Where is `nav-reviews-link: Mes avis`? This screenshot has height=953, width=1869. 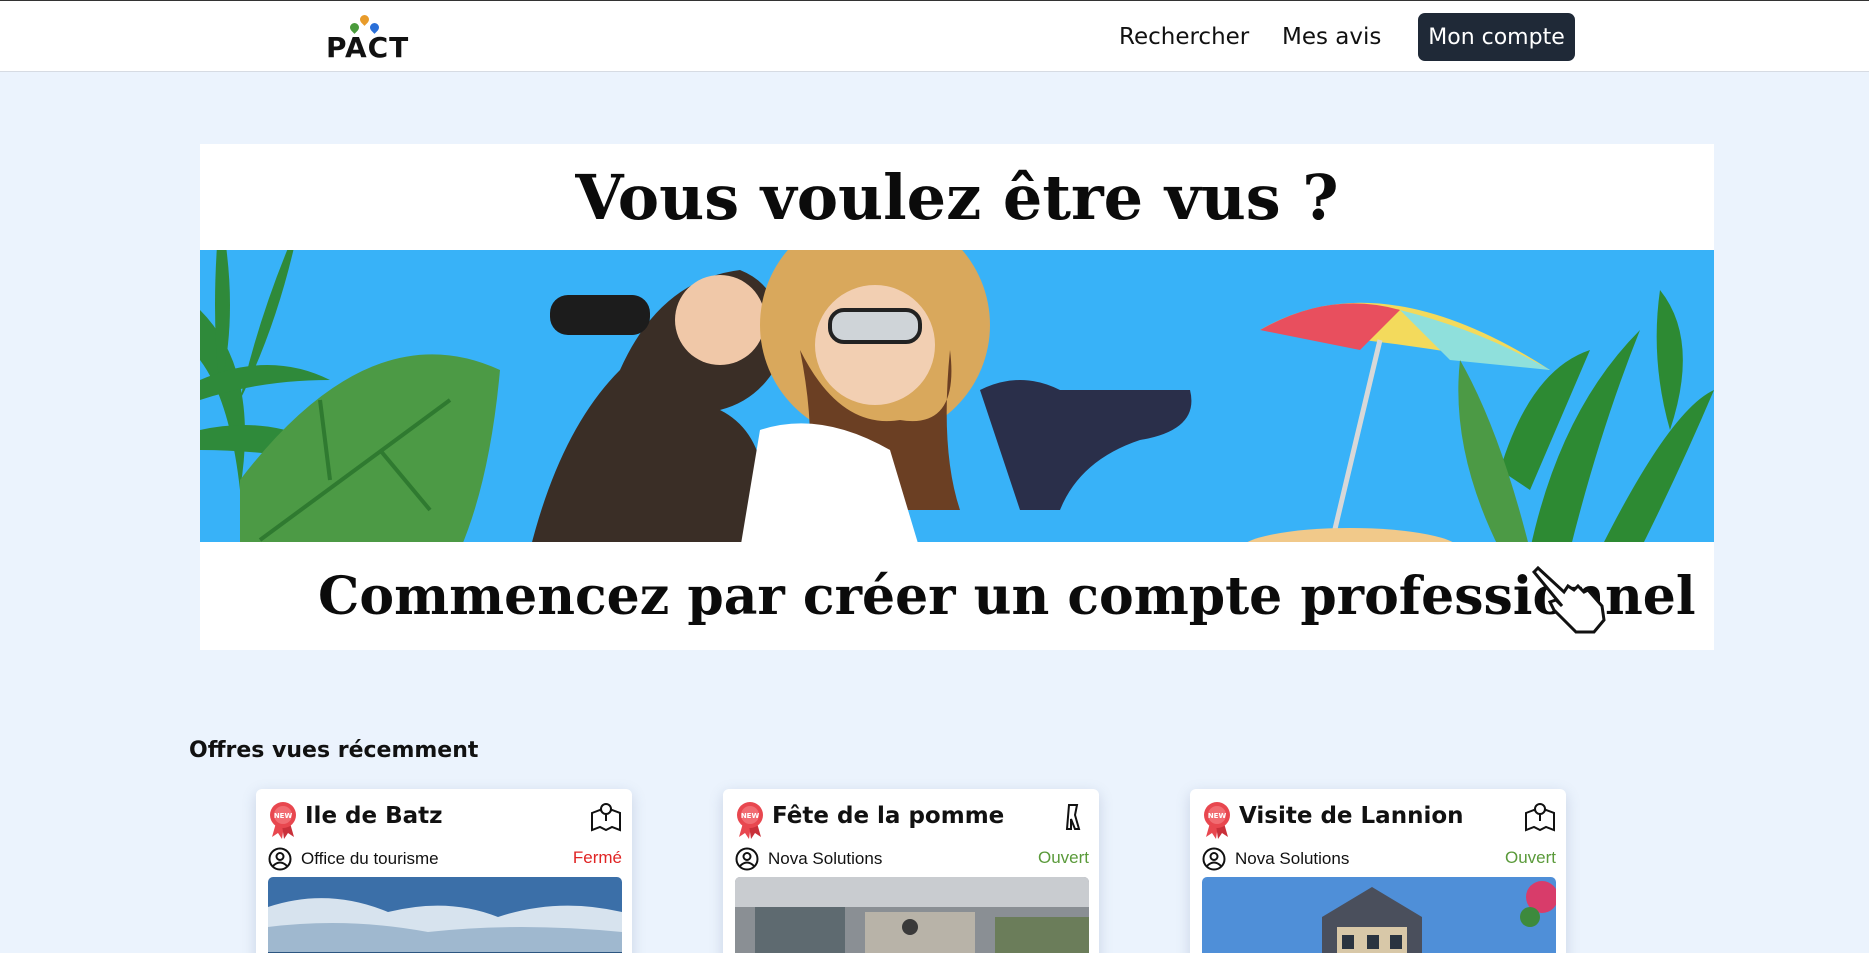 nav-reviews-link: Mes avis is located at coordinates (1331, 37).